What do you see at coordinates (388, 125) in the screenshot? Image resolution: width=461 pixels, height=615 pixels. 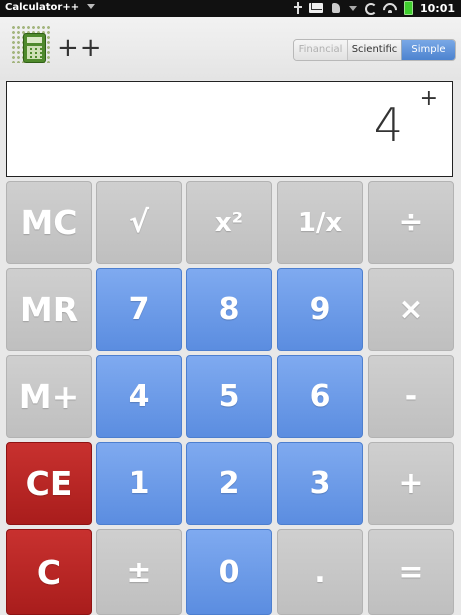 I see `display-value: 4` at bounding box center [388, 125].